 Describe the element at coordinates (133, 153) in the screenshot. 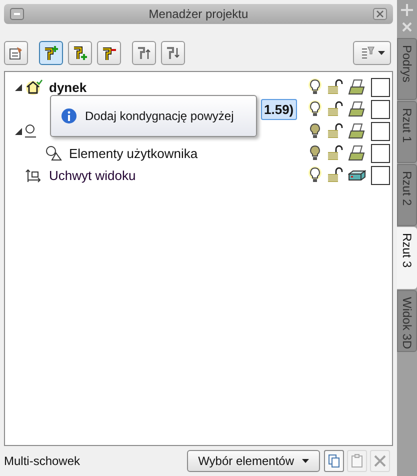

I see `tree-item: Elementy użytkownika` at that location.